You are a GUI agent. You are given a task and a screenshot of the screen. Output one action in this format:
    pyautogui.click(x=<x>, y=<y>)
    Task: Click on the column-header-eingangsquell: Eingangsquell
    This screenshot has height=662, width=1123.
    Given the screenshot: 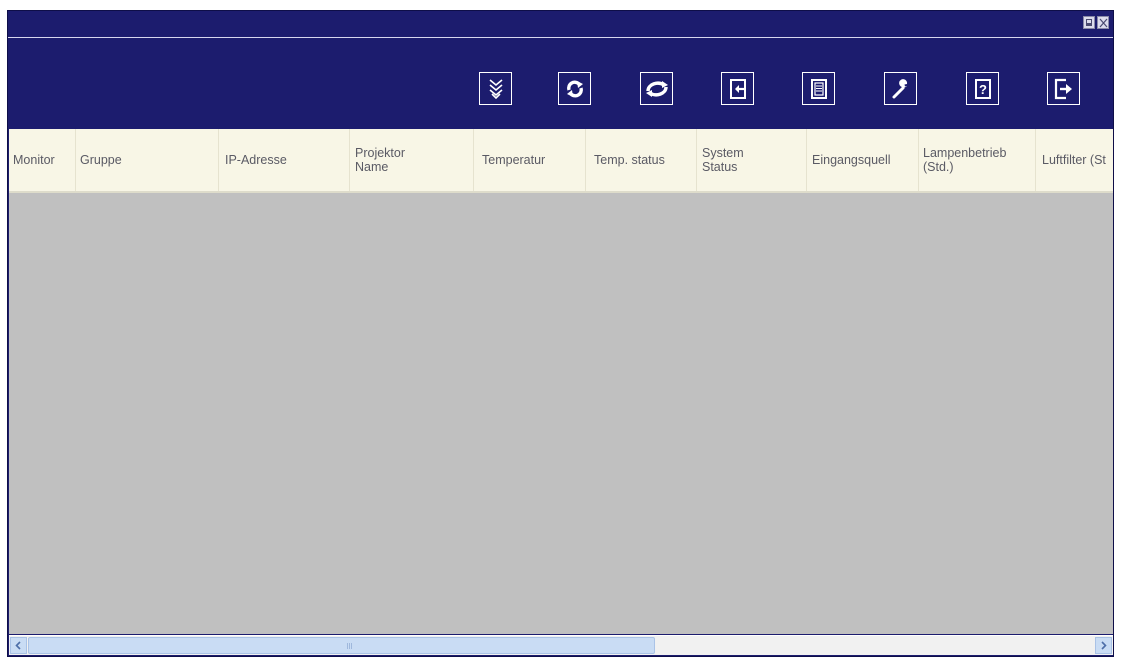 What is the action you would take?
    pyautogui.click(x=863, y=160)
    